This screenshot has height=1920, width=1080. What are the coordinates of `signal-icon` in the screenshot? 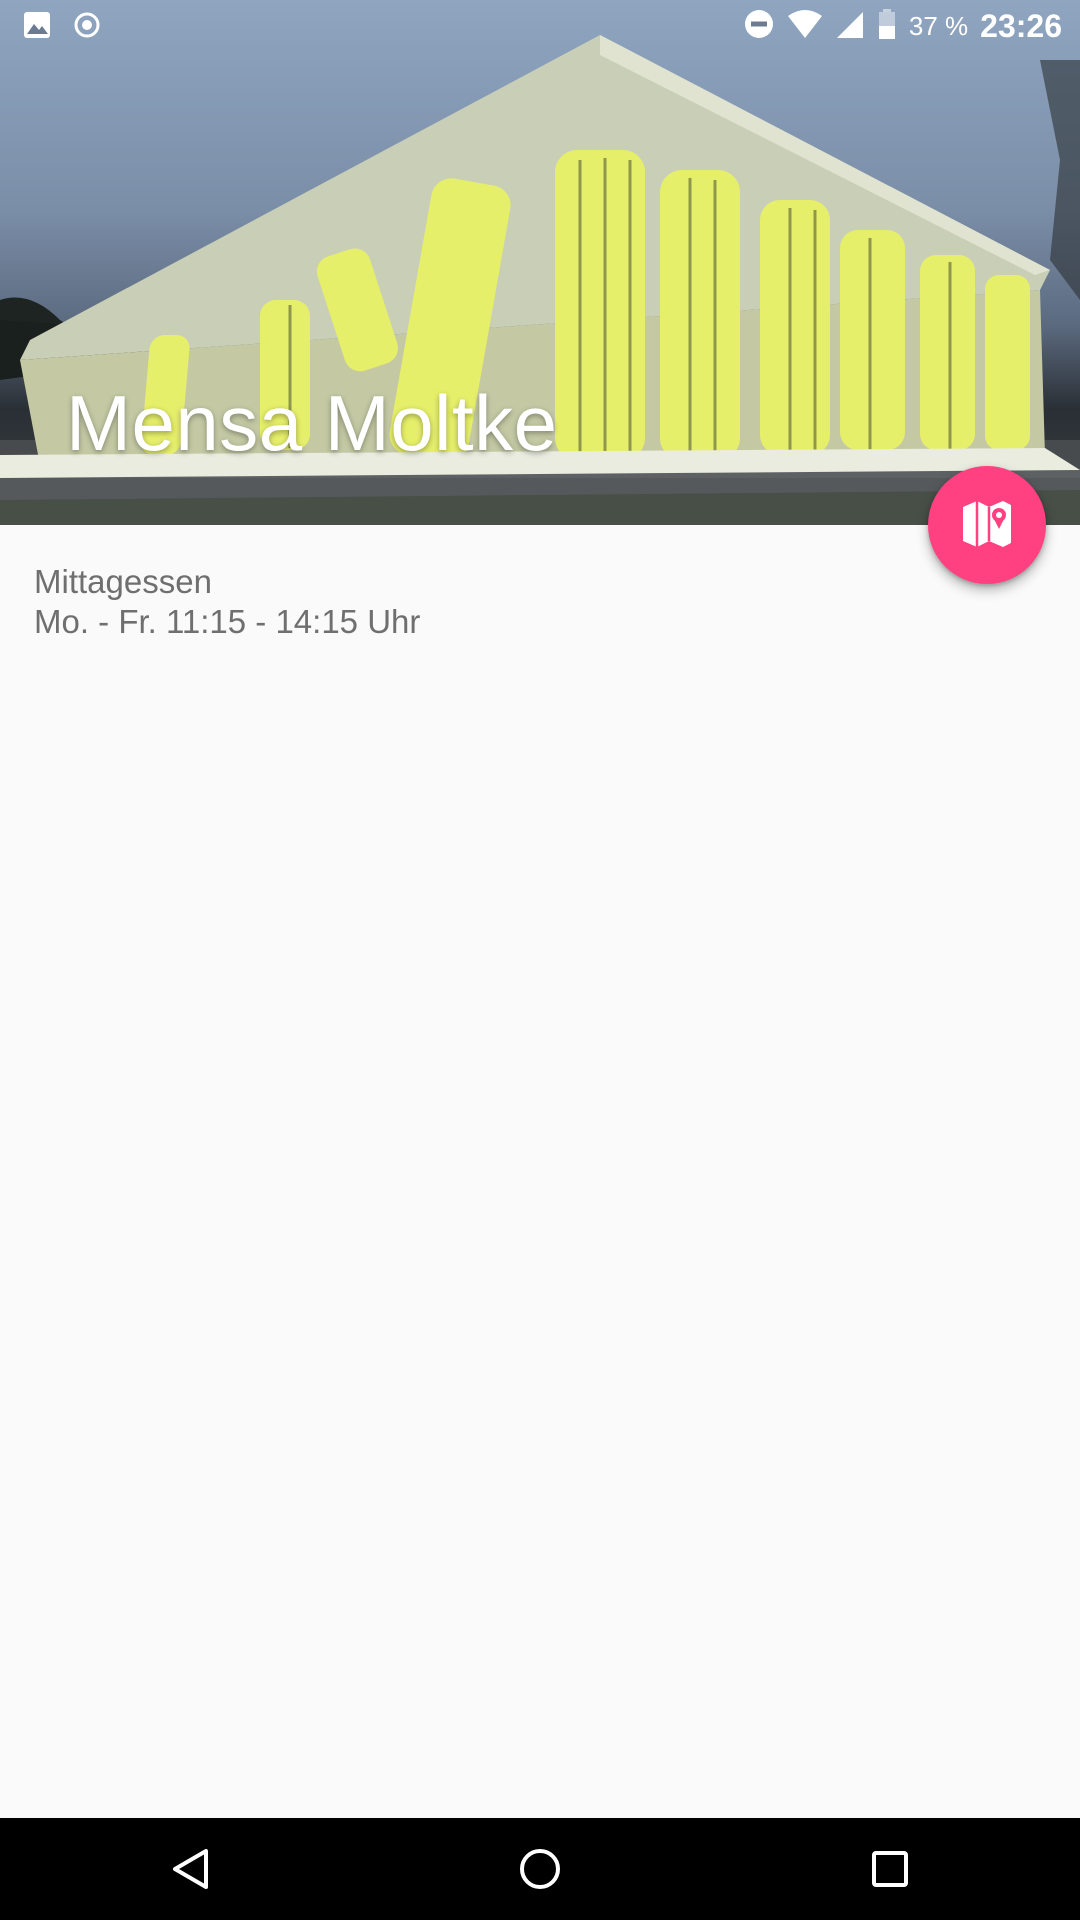 It's located at (850, 26).